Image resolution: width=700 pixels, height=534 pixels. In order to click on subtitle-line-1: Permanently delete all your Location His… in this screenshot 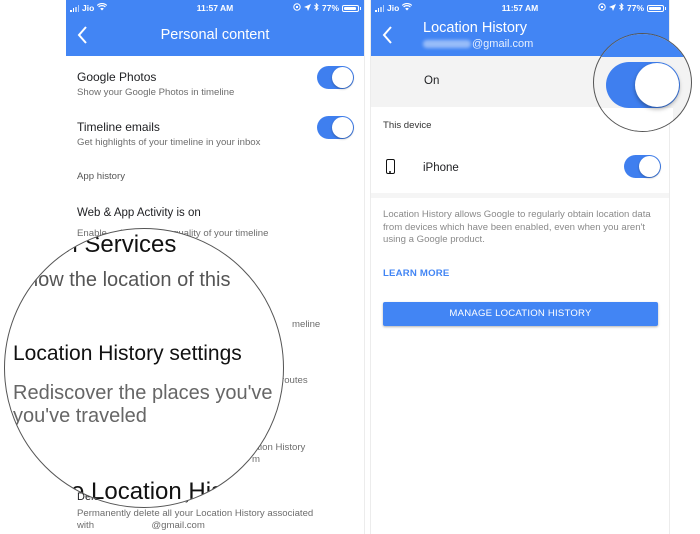, I will do `click(195, 513)`.